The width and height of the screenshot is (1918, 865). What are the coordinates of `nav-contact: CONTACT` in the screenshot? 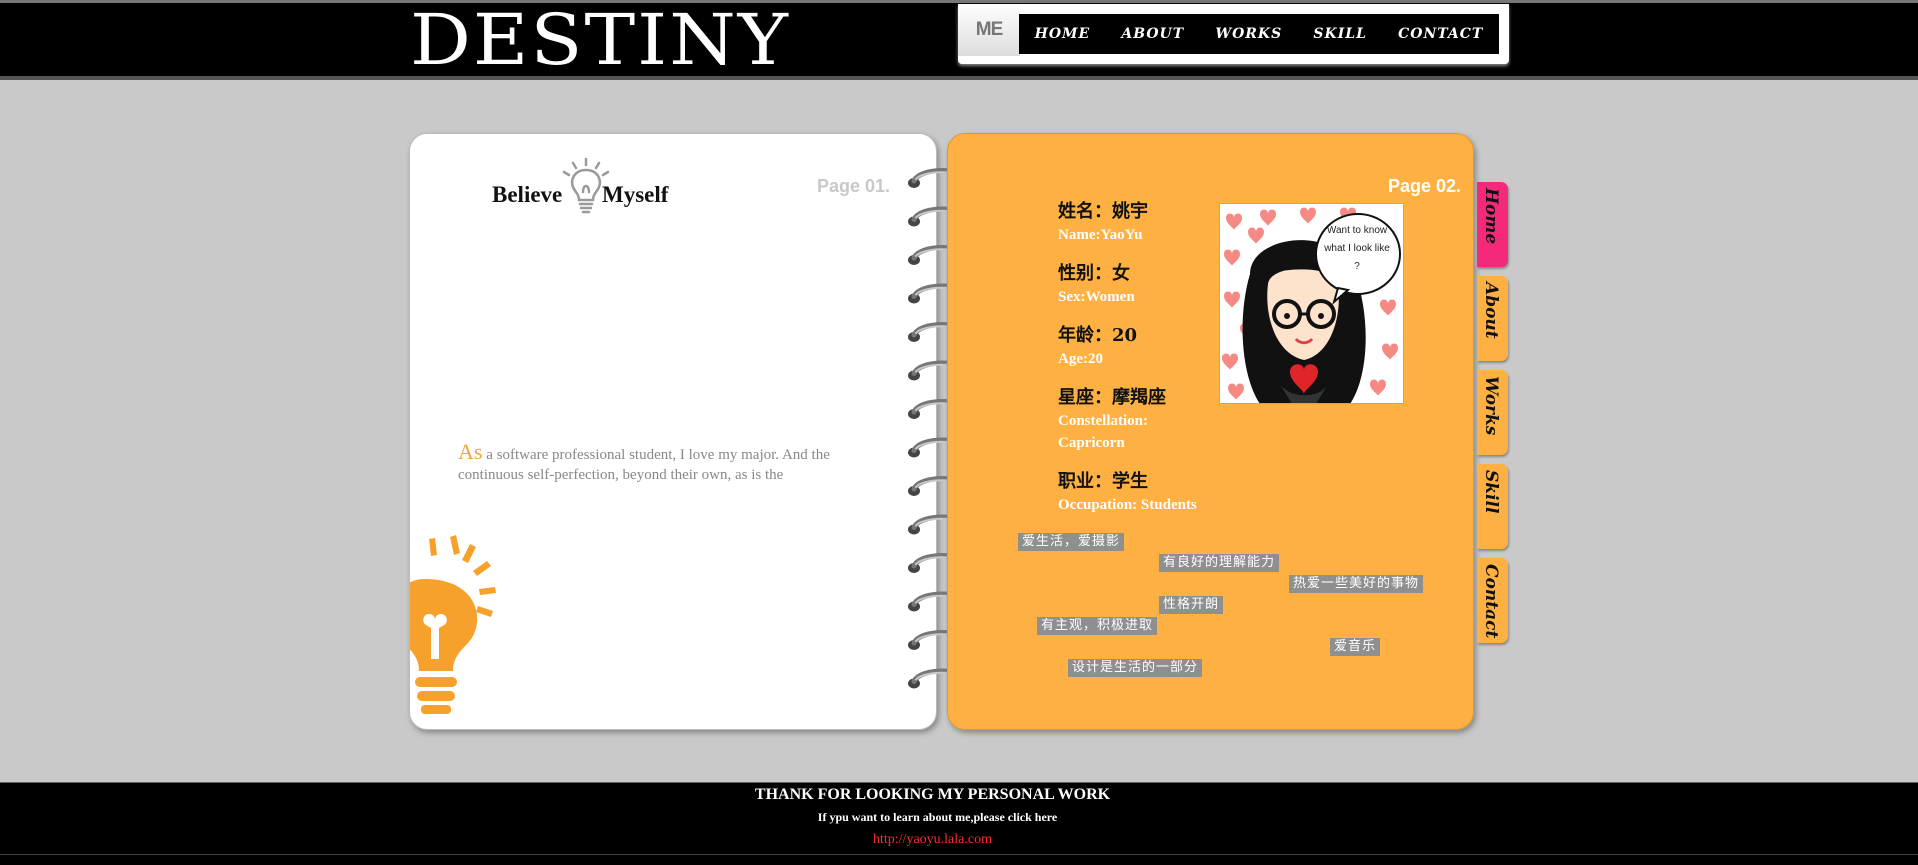 It's located at (1440, 34).